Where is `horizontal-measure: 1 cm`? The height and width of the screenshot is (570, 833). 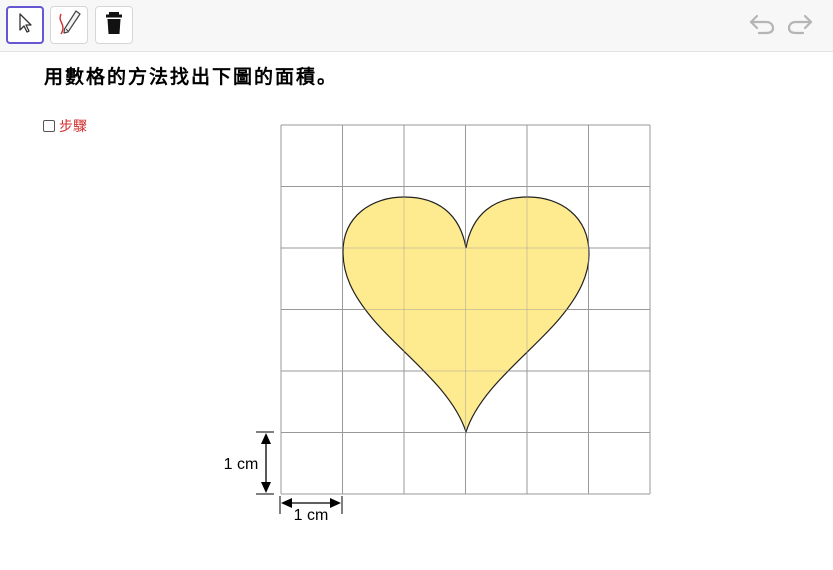 horizontal-measure: 1 cm is located at coordinates (311, 510).